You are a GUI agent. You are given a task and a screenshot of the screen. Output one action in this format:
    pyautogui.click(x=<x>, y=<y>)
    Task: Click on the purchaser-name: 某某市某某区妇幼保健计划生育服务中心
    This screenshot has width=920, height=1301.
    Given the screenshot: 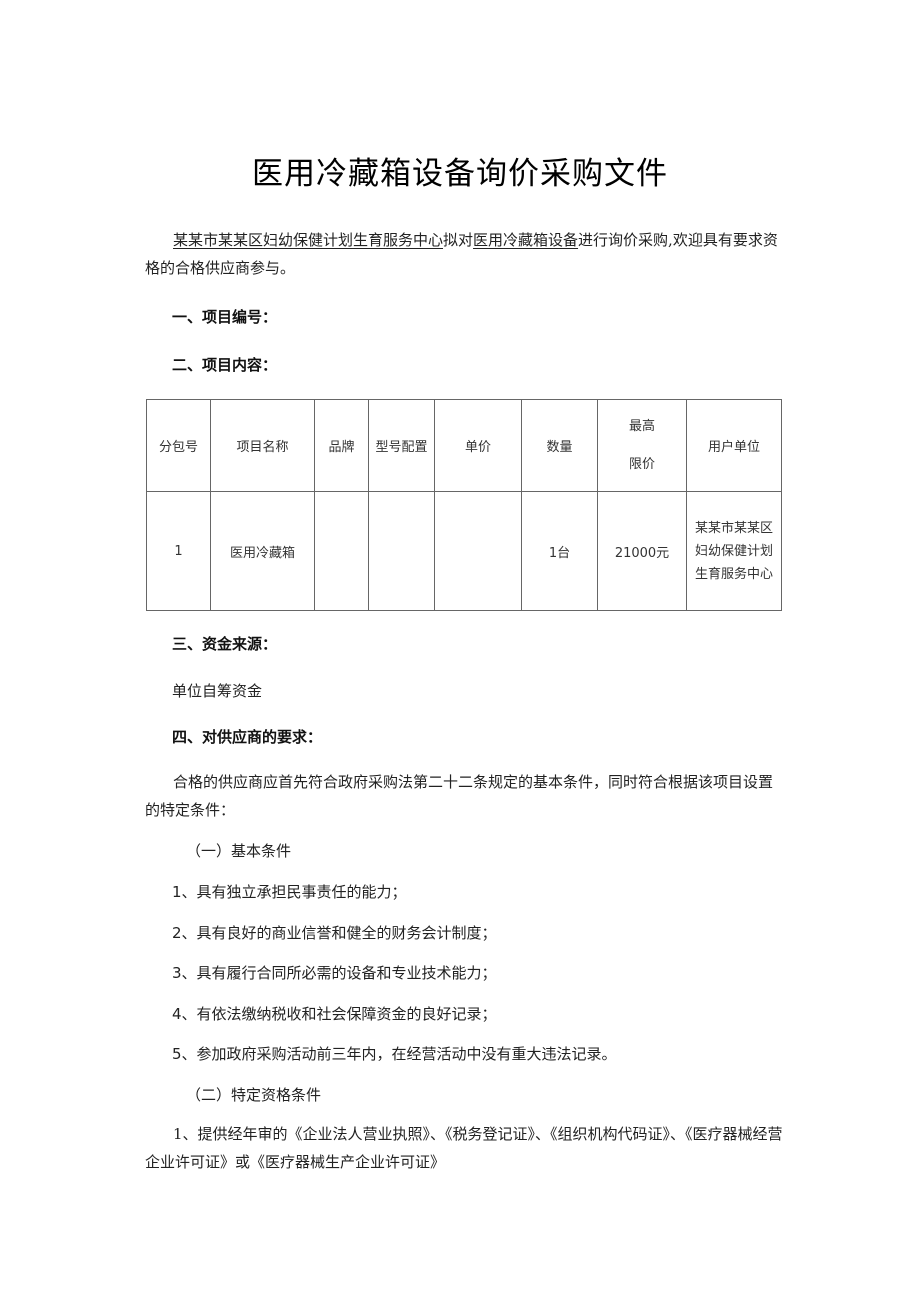 What is the action you would take?
    pyautogui.click(x=308, y=240)
    